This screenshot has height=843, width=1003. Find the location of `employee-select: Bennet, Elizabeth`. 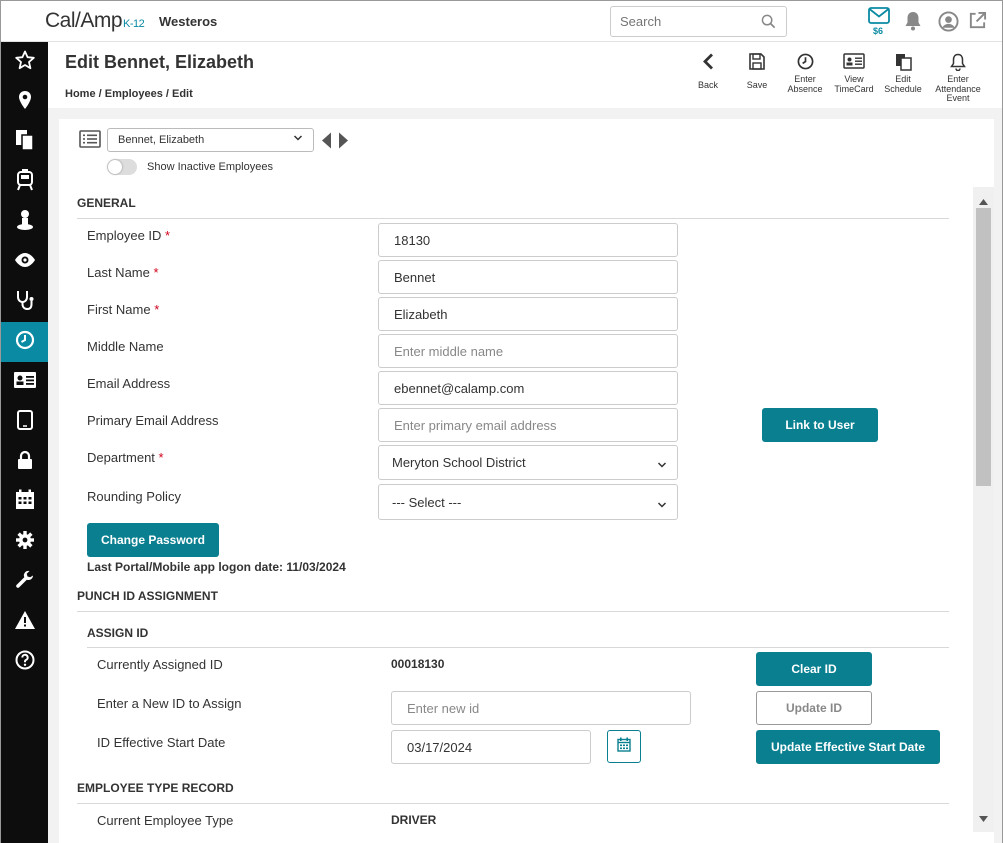

employee-select: Bennet, Elizabeth is located at coordinates (210, 140).